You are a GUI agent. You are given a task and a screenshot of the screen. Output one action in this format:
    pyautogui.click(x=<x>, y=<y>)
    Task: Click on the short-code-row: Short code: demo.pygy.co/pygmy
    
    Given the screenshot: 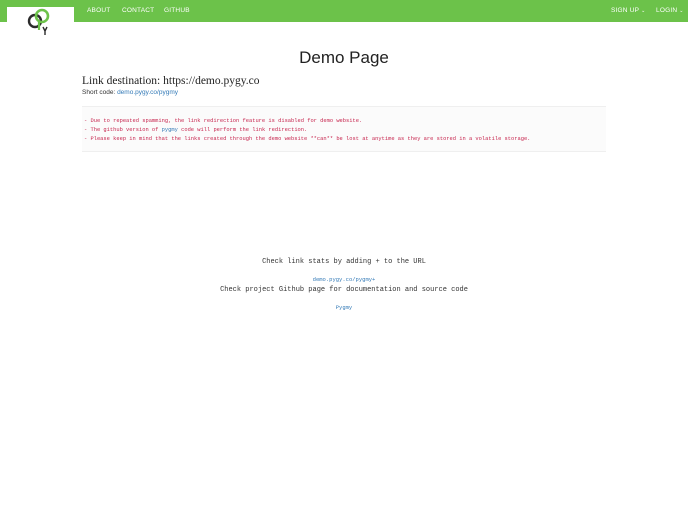 What is the action you would take?
    pyautogui.click(x=130, y=92)
    